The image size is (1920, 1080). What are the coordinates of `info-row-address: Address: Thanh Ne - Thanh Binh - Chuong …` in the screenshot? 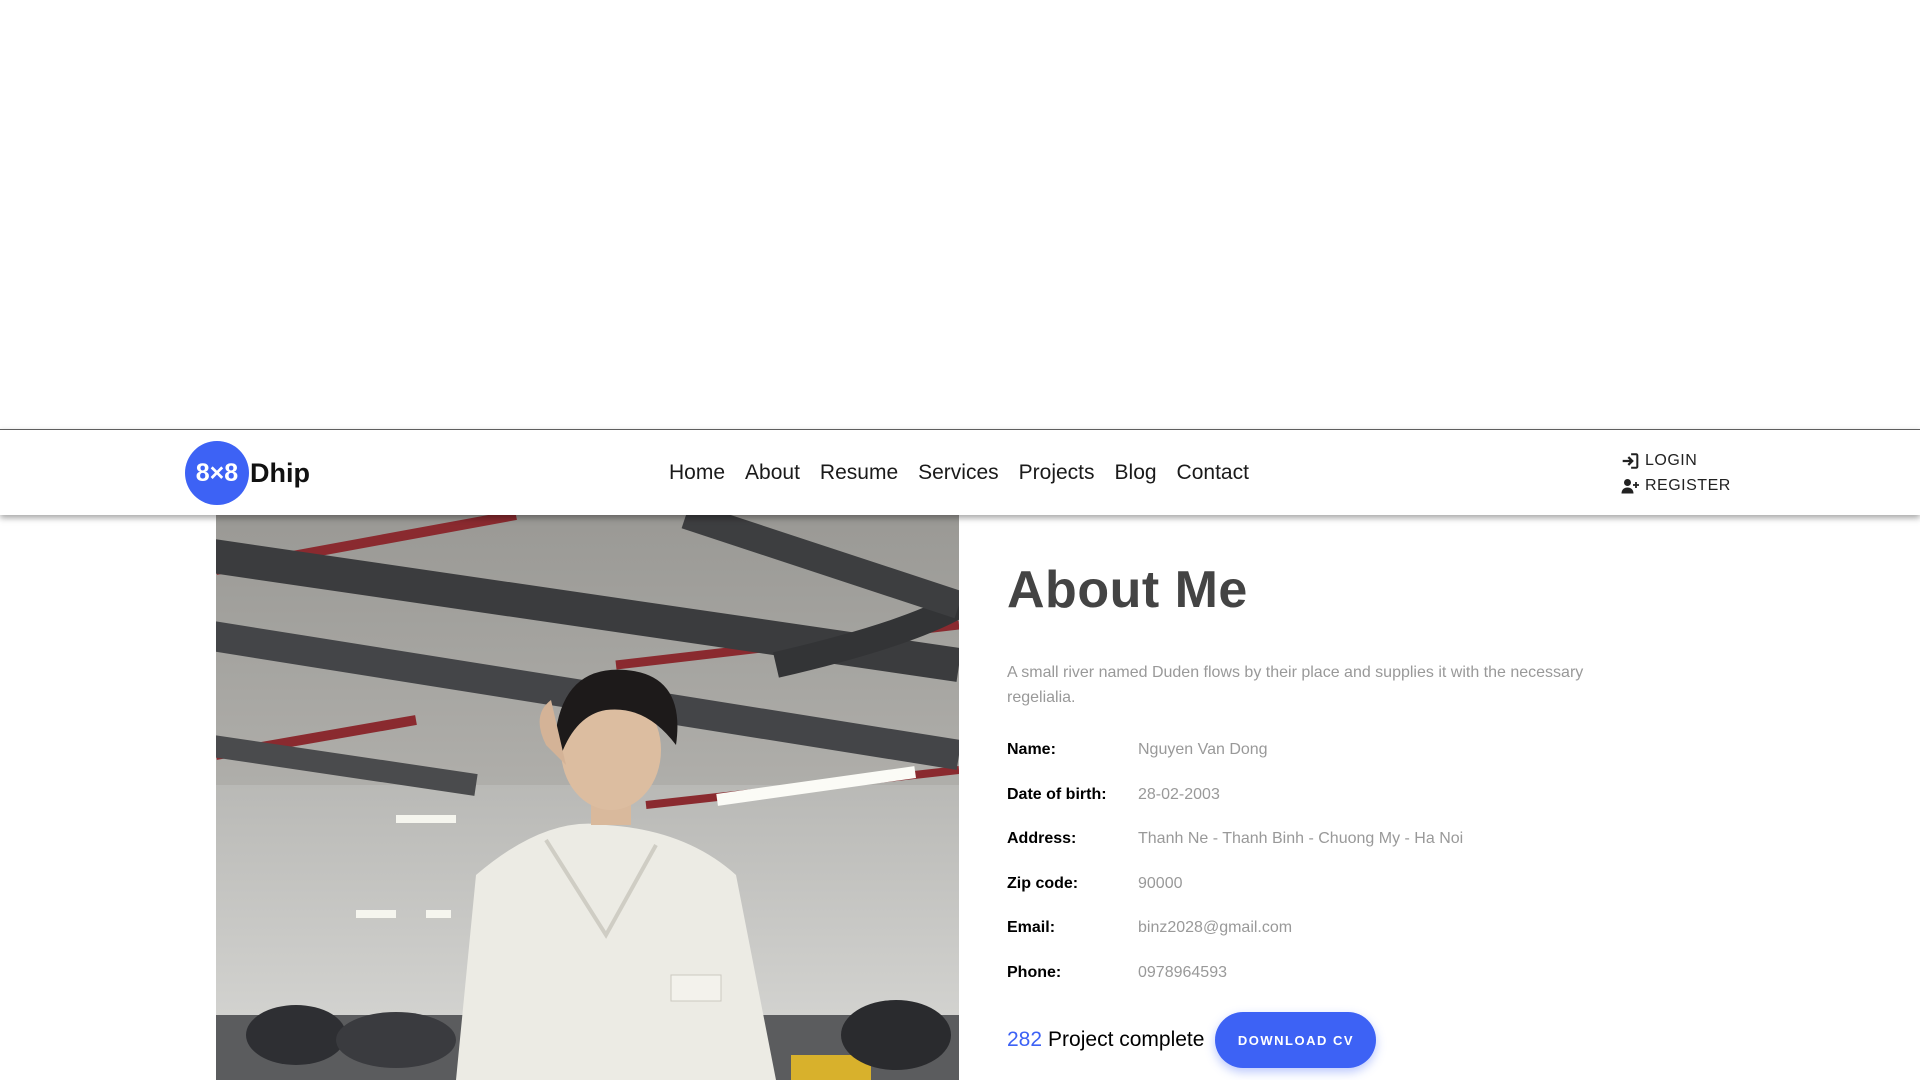 It's located at (1327, 839).